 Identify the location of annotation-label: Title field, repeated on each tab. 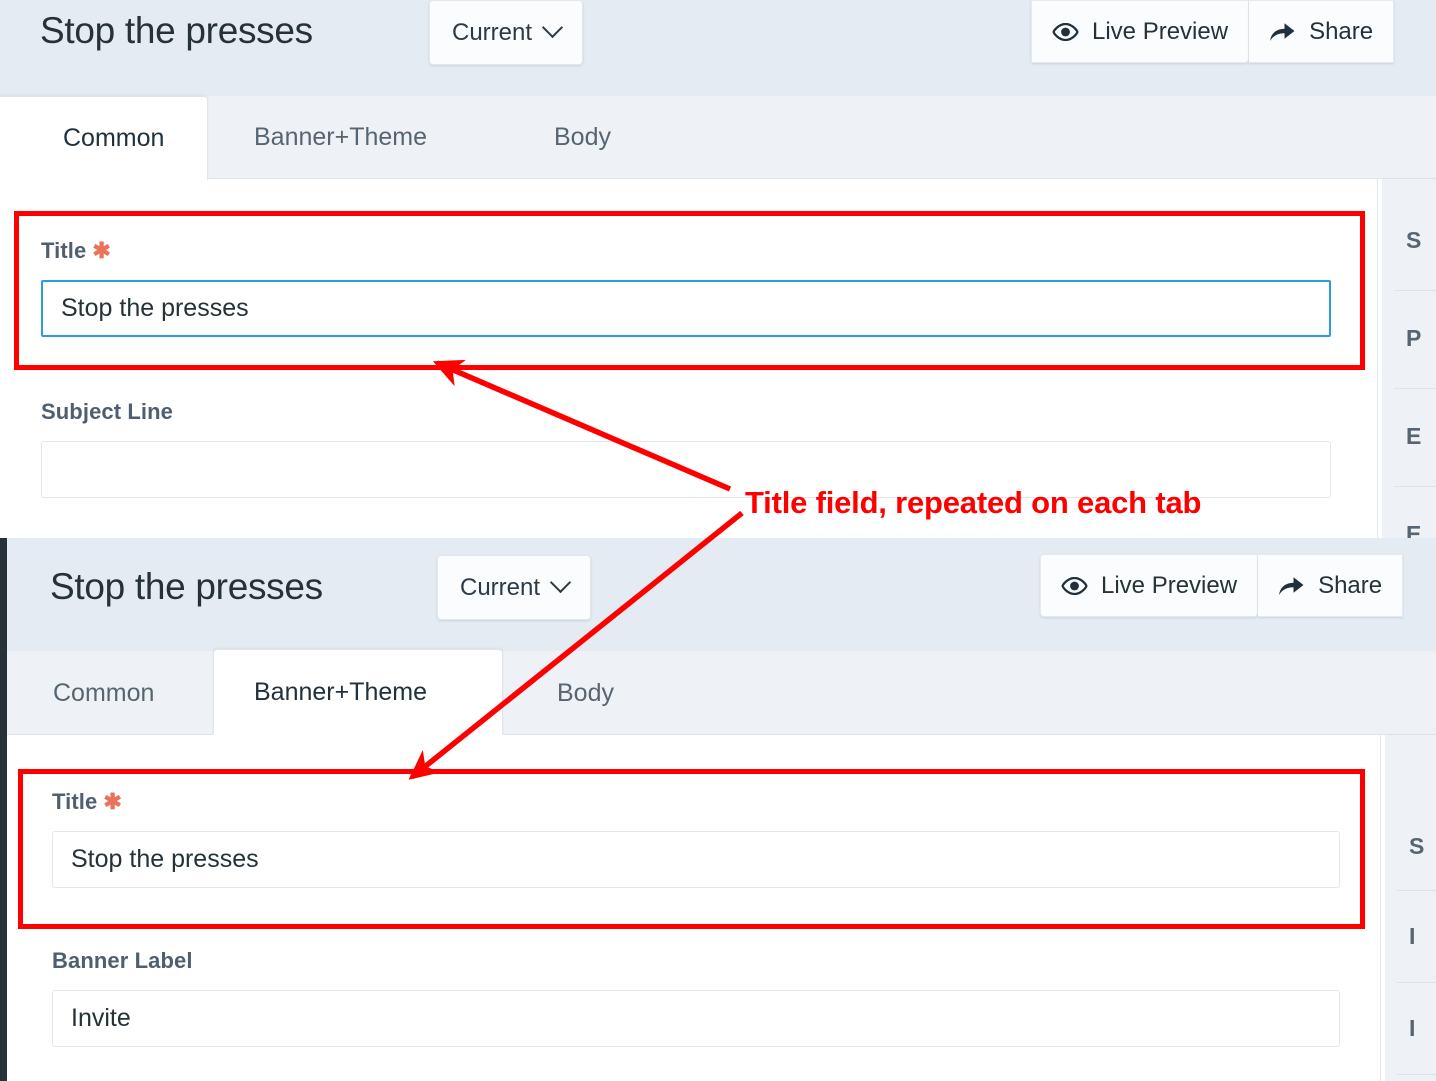
(973, 502).